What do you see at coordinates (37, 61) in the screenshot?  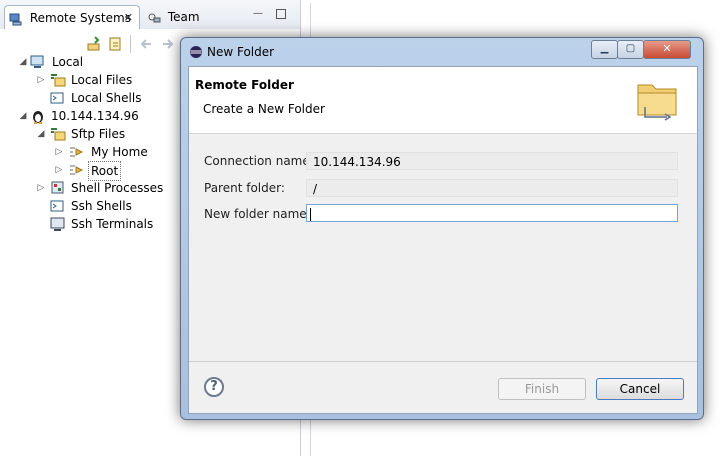 I see `local-host-icon` at bounding box center [37, 61].